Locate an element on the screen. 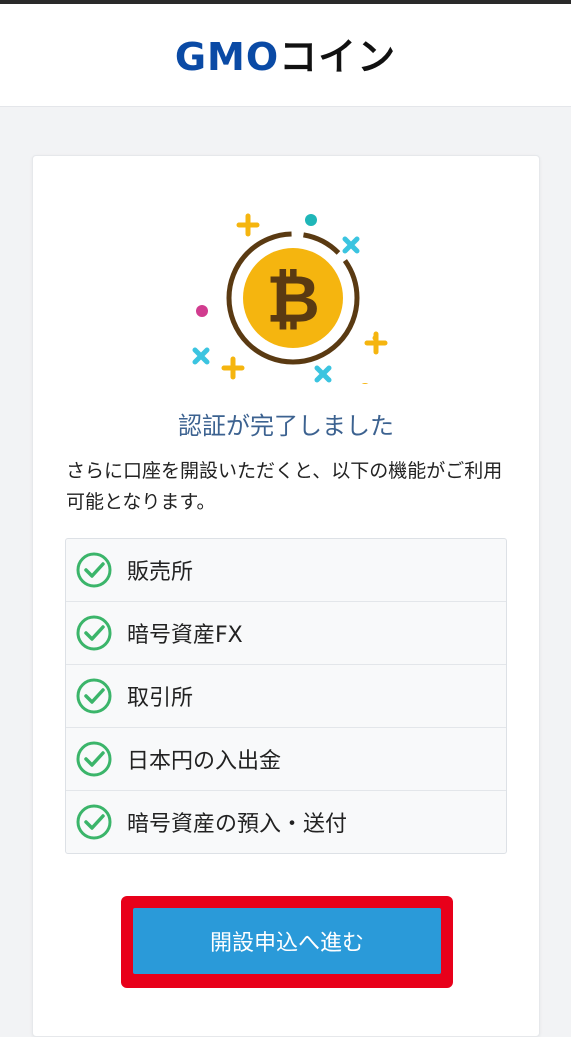  app-header: GMOコイン is located at coordinates (285, 55).